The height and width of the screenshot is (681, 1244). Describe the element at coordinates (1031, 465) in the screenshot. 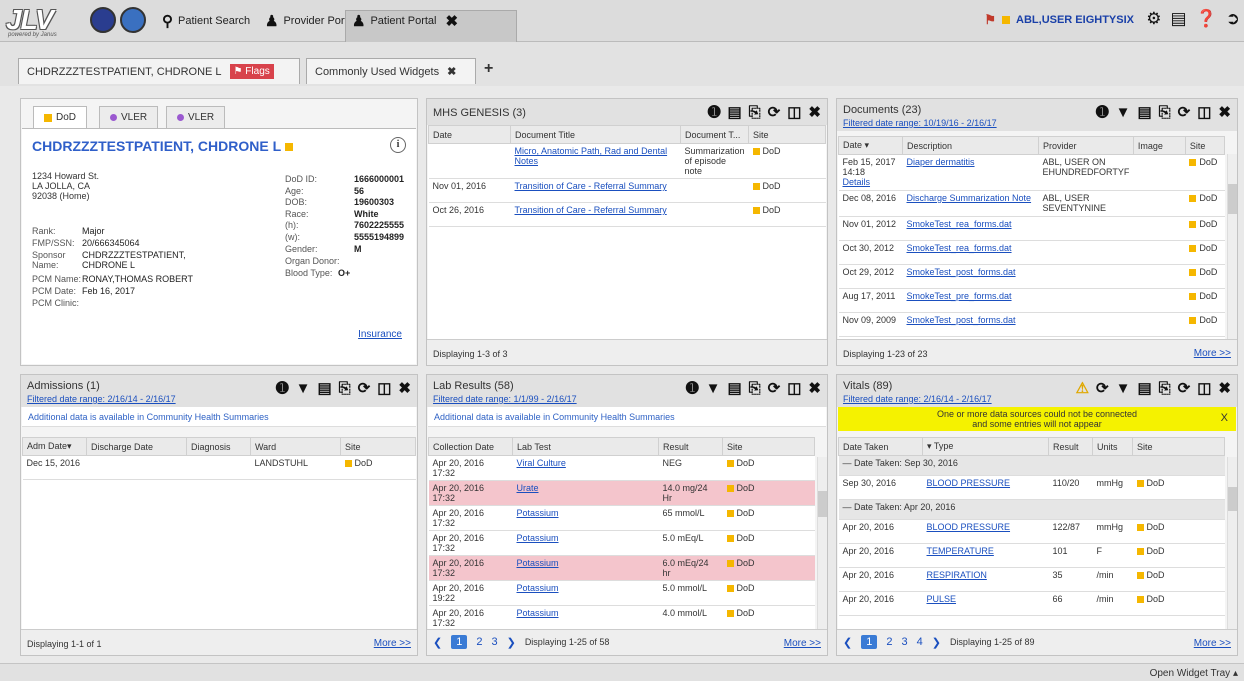

I see `group-header: — Date Taken: Sep 30, 2016` at that location.